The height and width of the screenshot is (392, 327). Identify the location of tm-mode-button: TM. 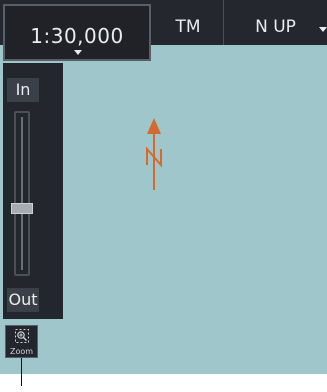
(188, 22).